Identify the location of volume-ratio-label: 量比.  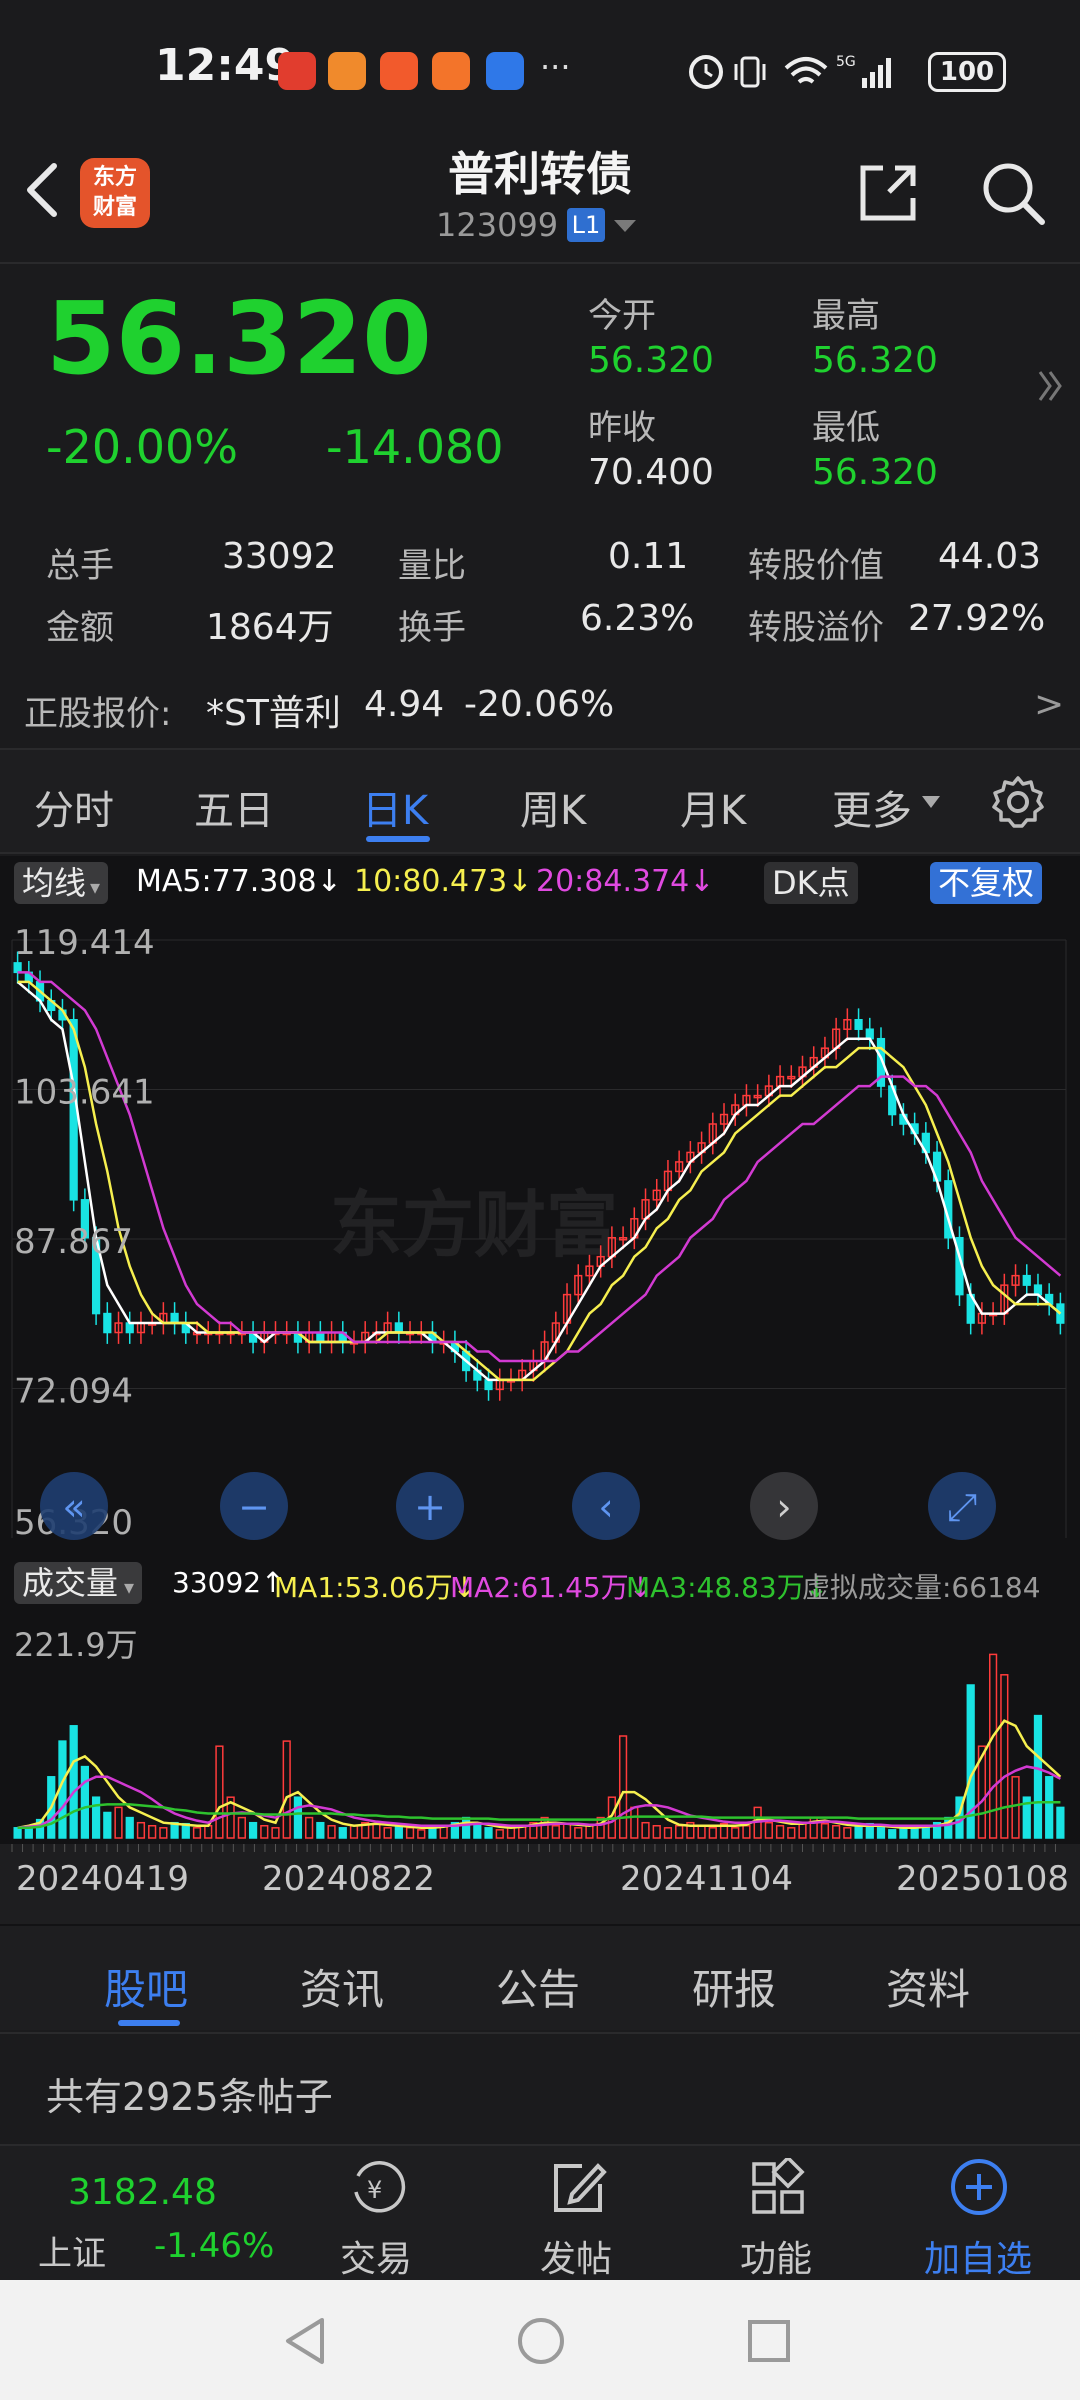
(432, 566).